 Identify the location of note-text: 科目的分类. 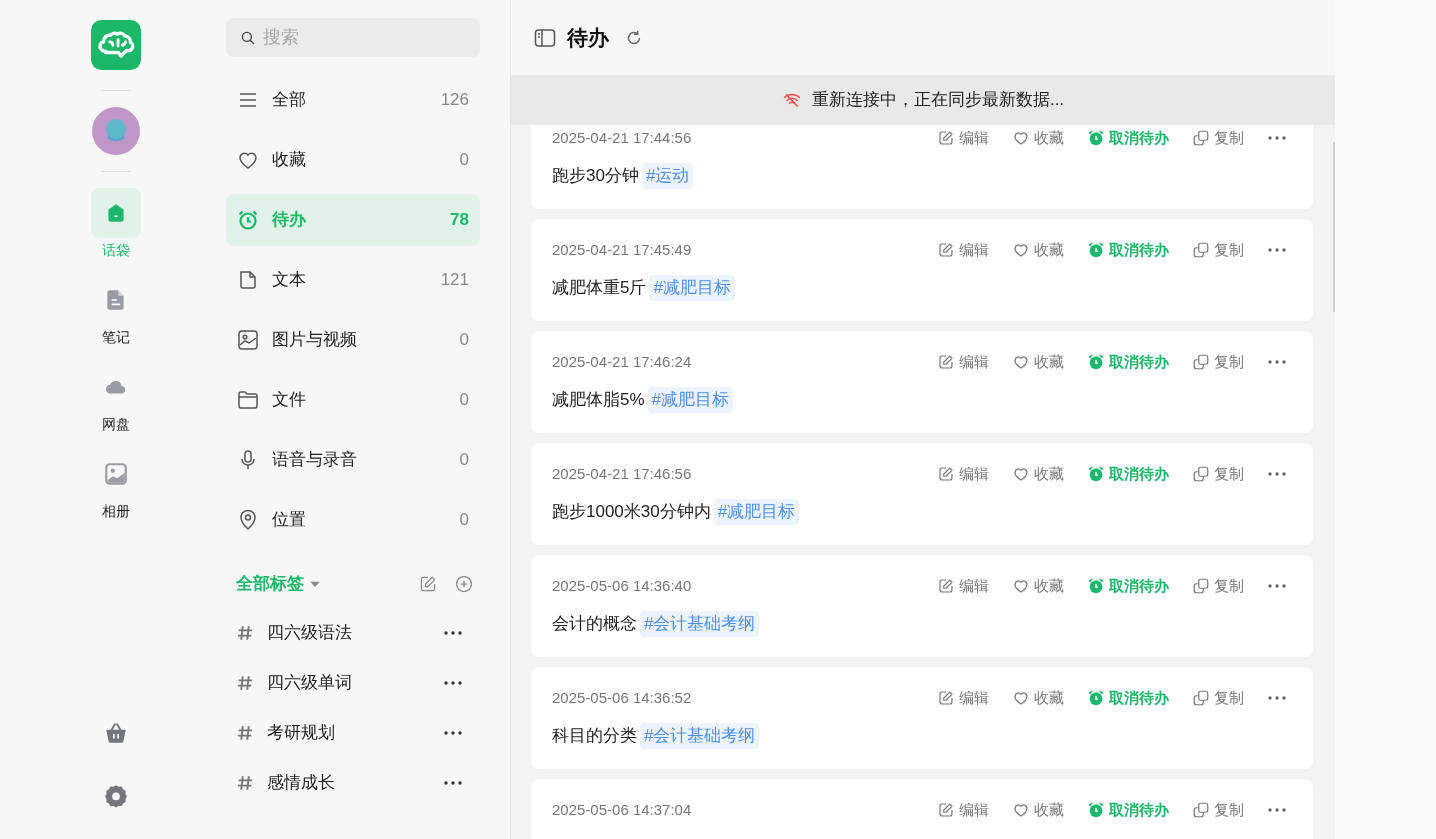
(594, 736).